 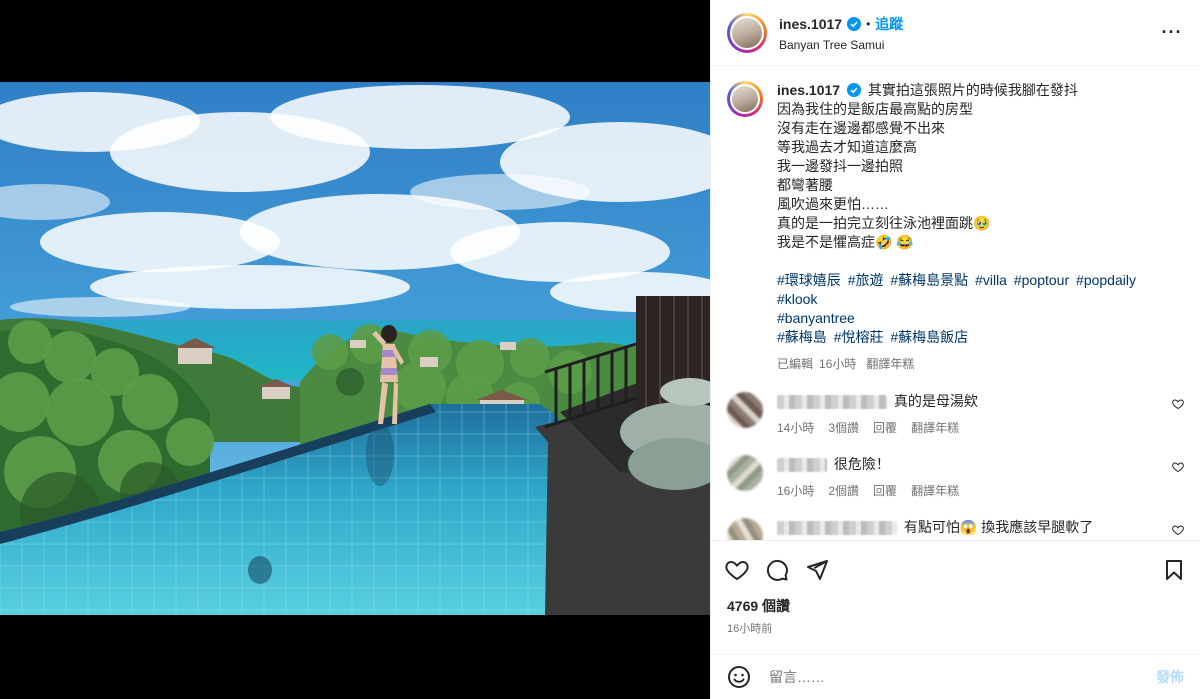 What do you see at coordinates (998, 527) in the screenshot?
I see `comment-text: 有點可怕😱 換我應該早腿軟了` at bounding box center [998, 527].